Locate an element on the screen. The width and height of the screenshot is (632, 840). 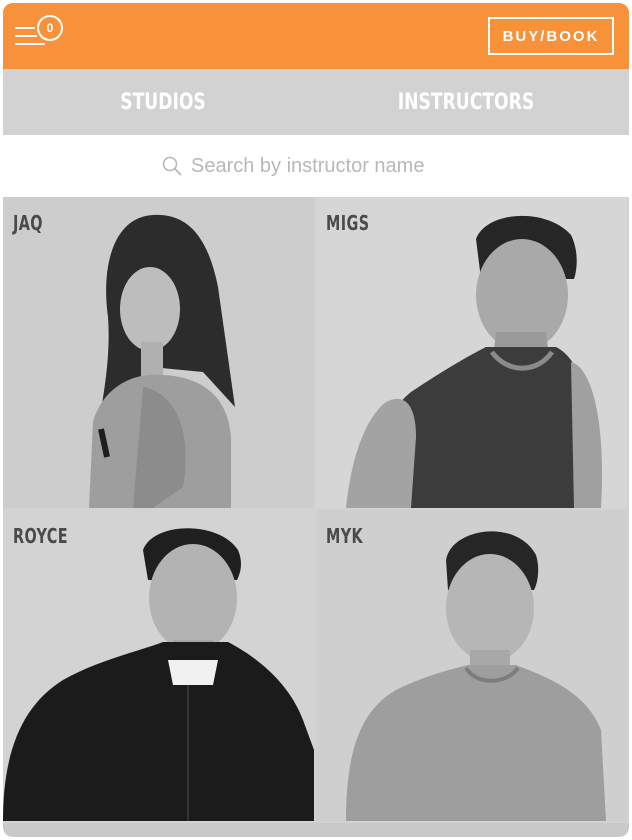
buy-book-button: BUY/BOOK is located at coordinates (551, 36).